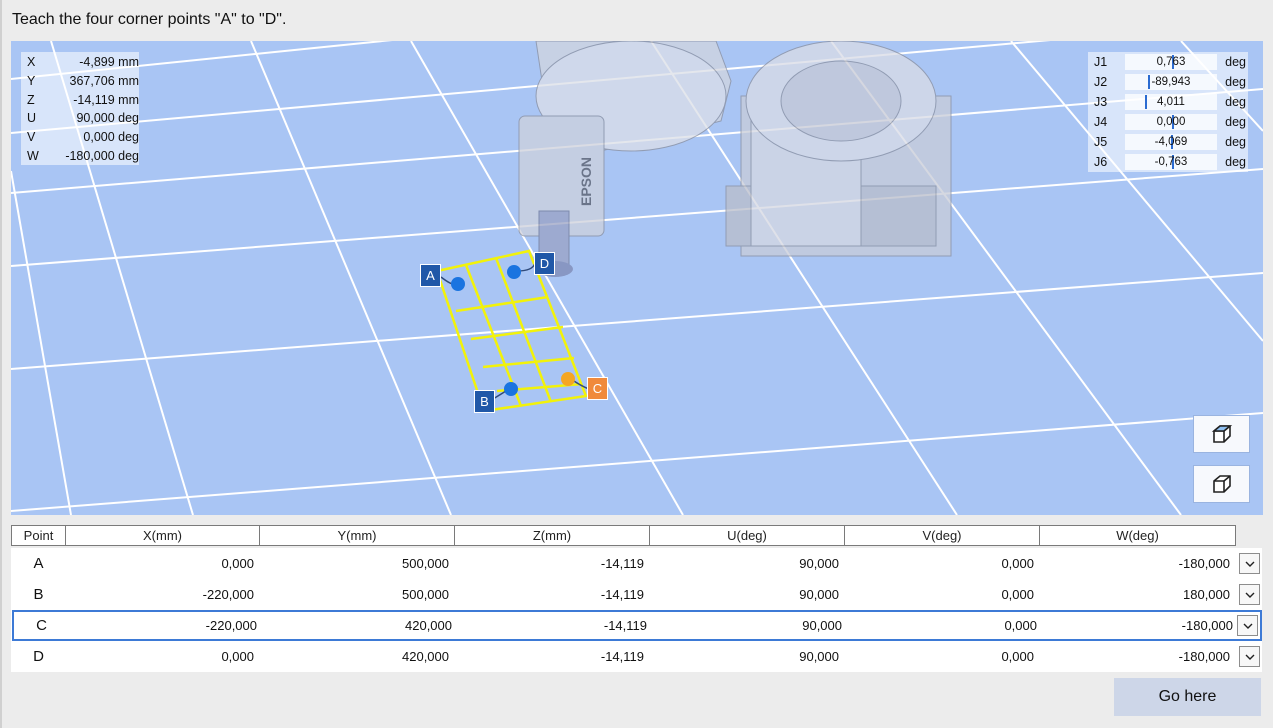  What do you see at coordinates (237, 563) in the screenshot?
I see `cell-x: 0,000` at bounding box center [237, 563].